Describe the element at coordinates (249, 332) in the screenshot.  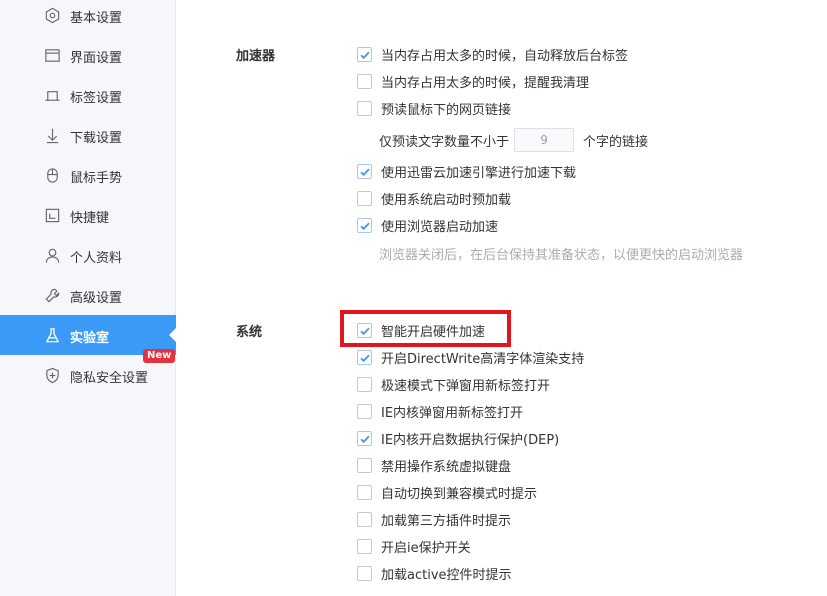
I see `section-title-system: 系统` at that location.